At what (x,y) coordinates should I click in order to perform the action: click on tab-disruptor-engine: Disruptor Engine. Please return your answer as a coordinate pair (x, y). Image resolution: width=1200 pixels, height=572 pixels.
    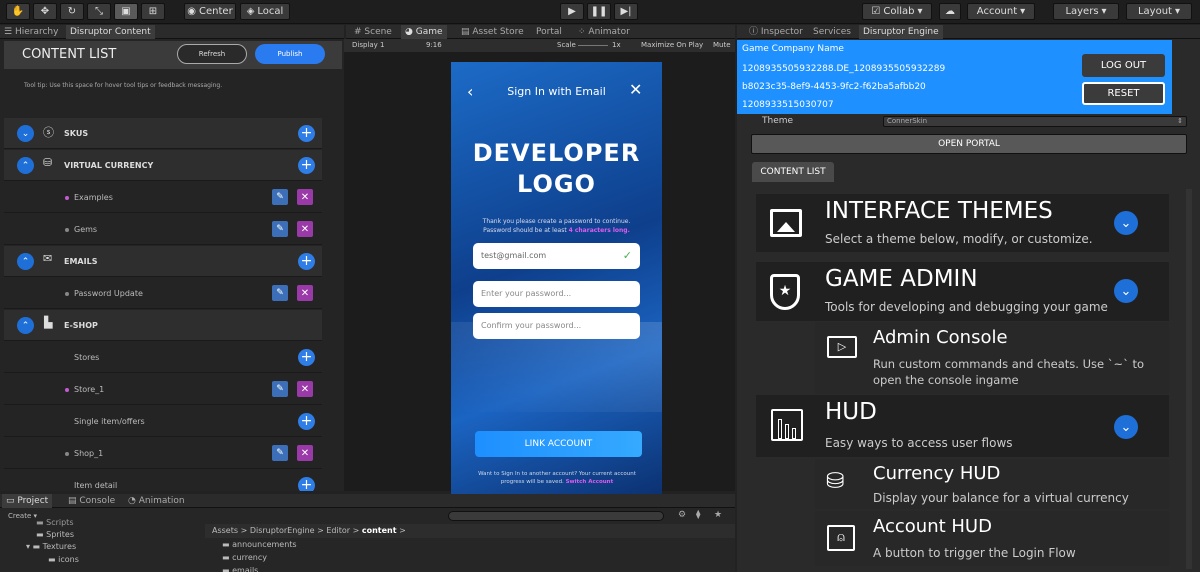
    Looking at the image, I should click on (901, 32).